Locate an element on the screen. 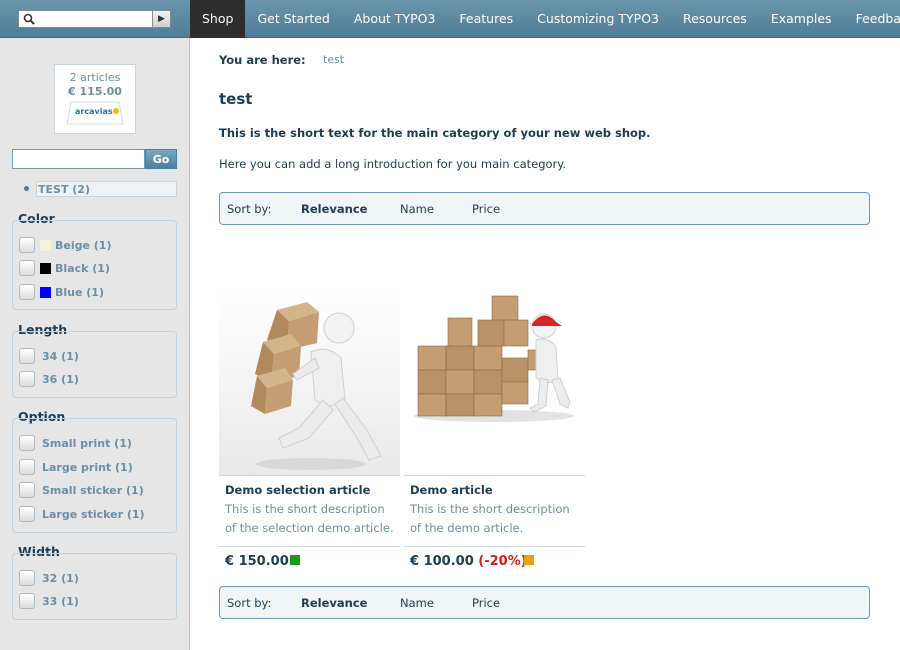  catalog-search-input is located at coordinates (78, 159).